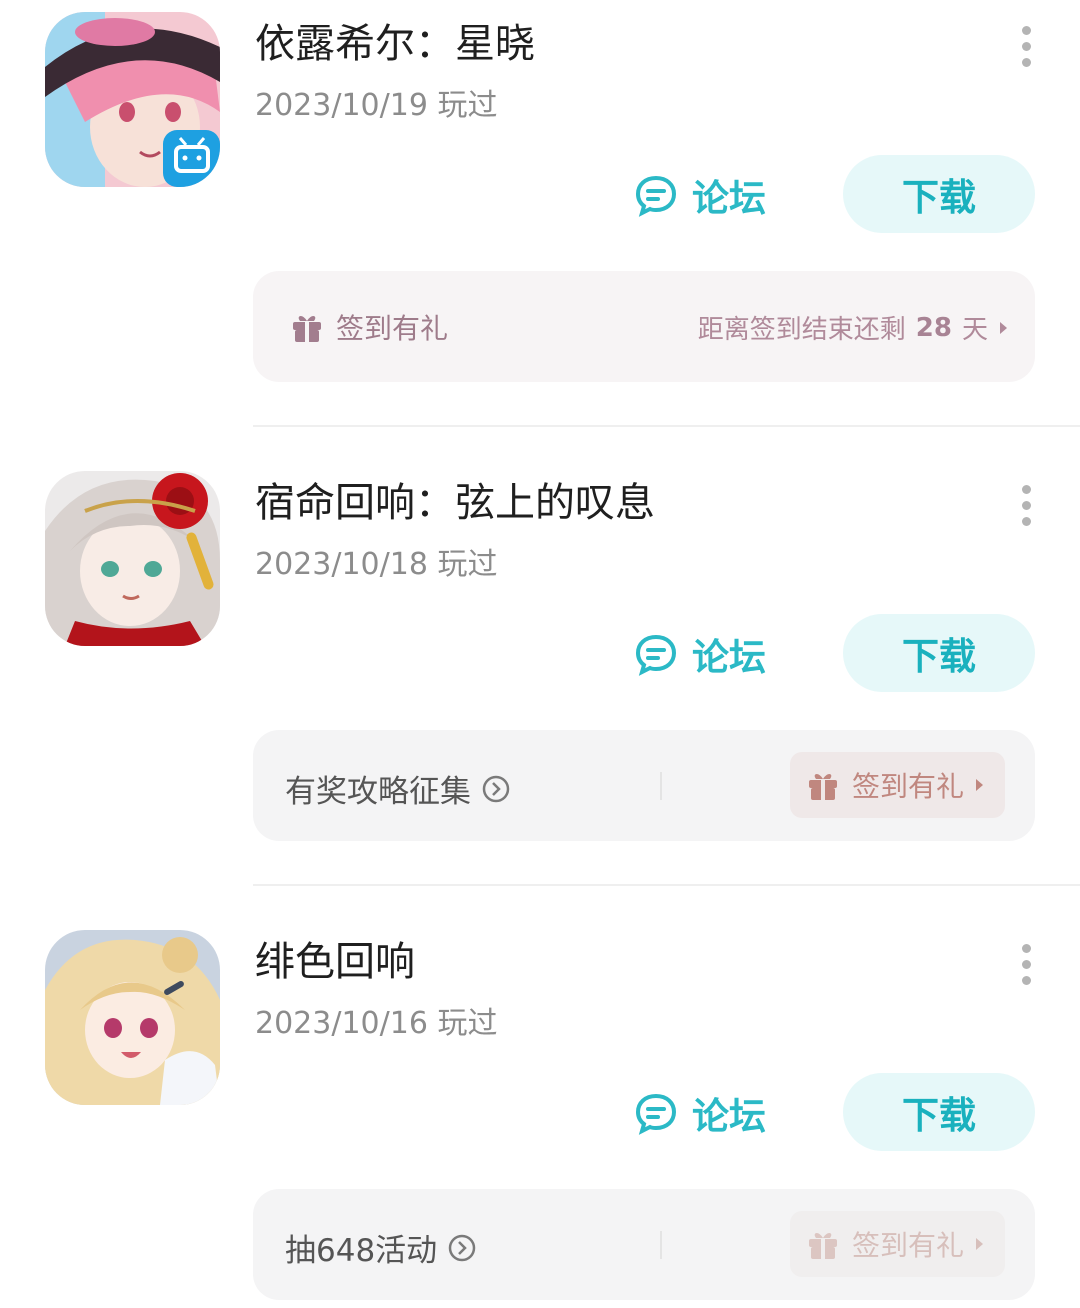 The height and width of the screenshot is (1308, 1080). I want to click on game-title: 宿命回响：弦上的叹息, so click(455, 503).